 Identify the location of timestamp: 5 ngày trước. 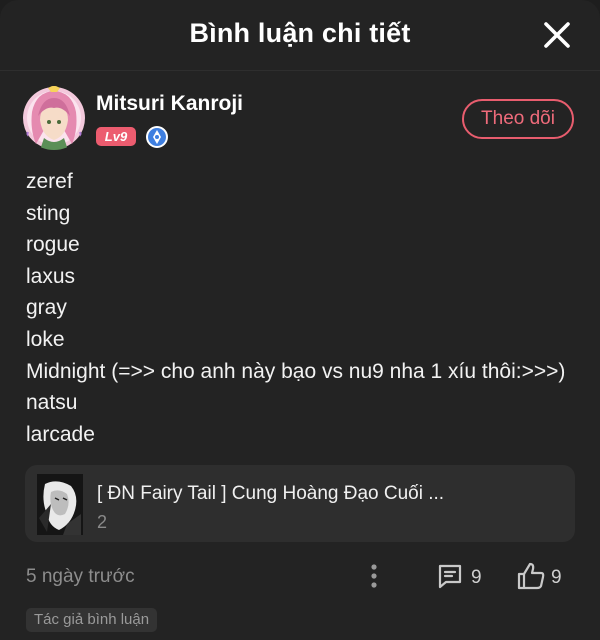
(80, 576).